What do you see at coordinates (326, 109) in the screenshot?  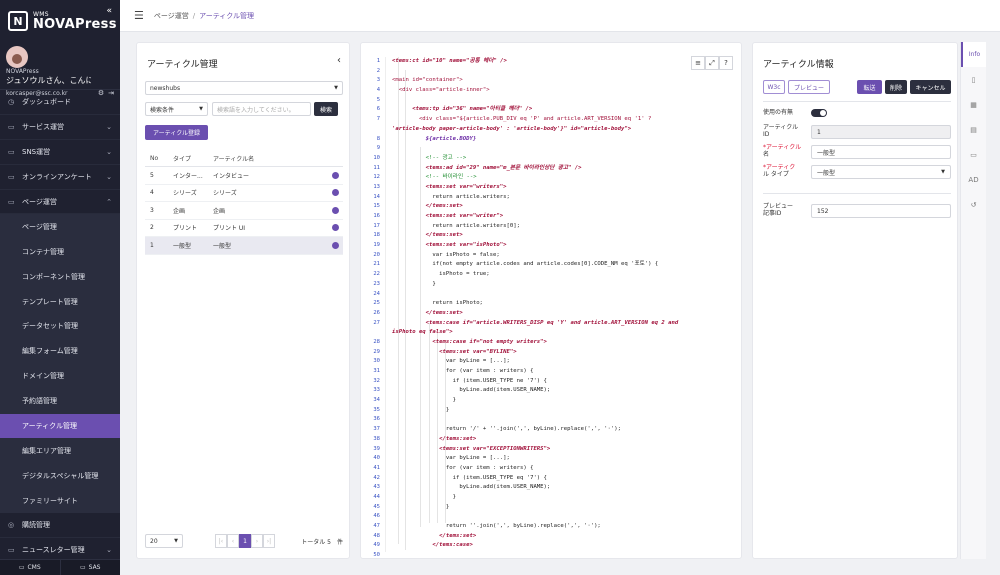 I see `search-button: 検索` at bounding box center [326, 109].